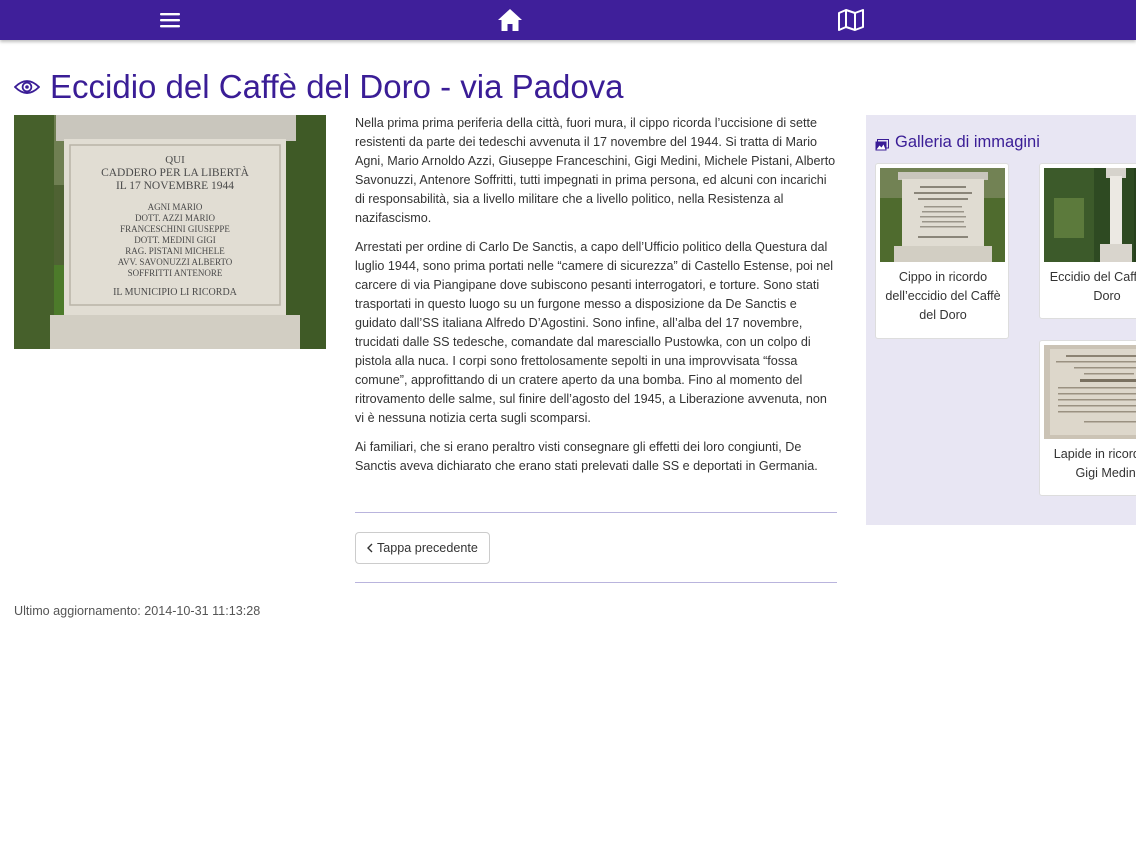 This screenshot has height=852, width=1136. What do you see at coordinates (175, 262) in the screenshot?
I see `stone-line: AVV. SAVONUZZI ALBERTO` at bounding box center [175, 262].